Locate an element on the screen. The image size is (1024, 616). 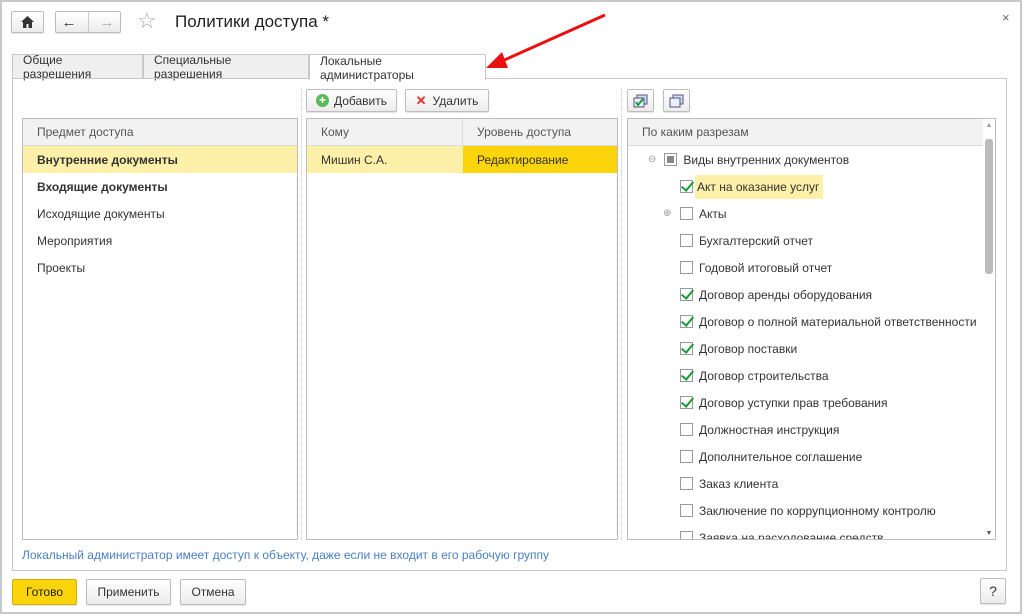
column-header-who: Кому is located at coordinates (385, 132).